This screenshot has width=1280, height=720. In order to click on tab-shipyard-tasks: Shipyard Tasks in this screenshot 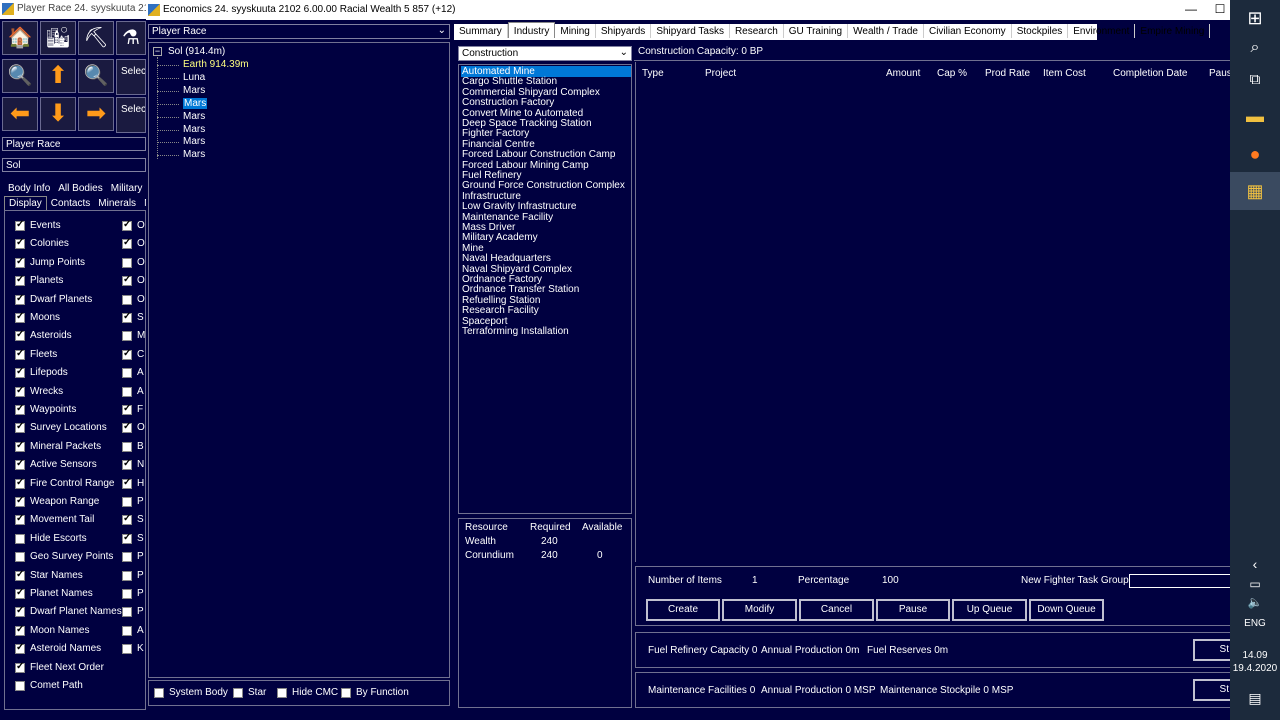, I will do `click(690, 31)`.